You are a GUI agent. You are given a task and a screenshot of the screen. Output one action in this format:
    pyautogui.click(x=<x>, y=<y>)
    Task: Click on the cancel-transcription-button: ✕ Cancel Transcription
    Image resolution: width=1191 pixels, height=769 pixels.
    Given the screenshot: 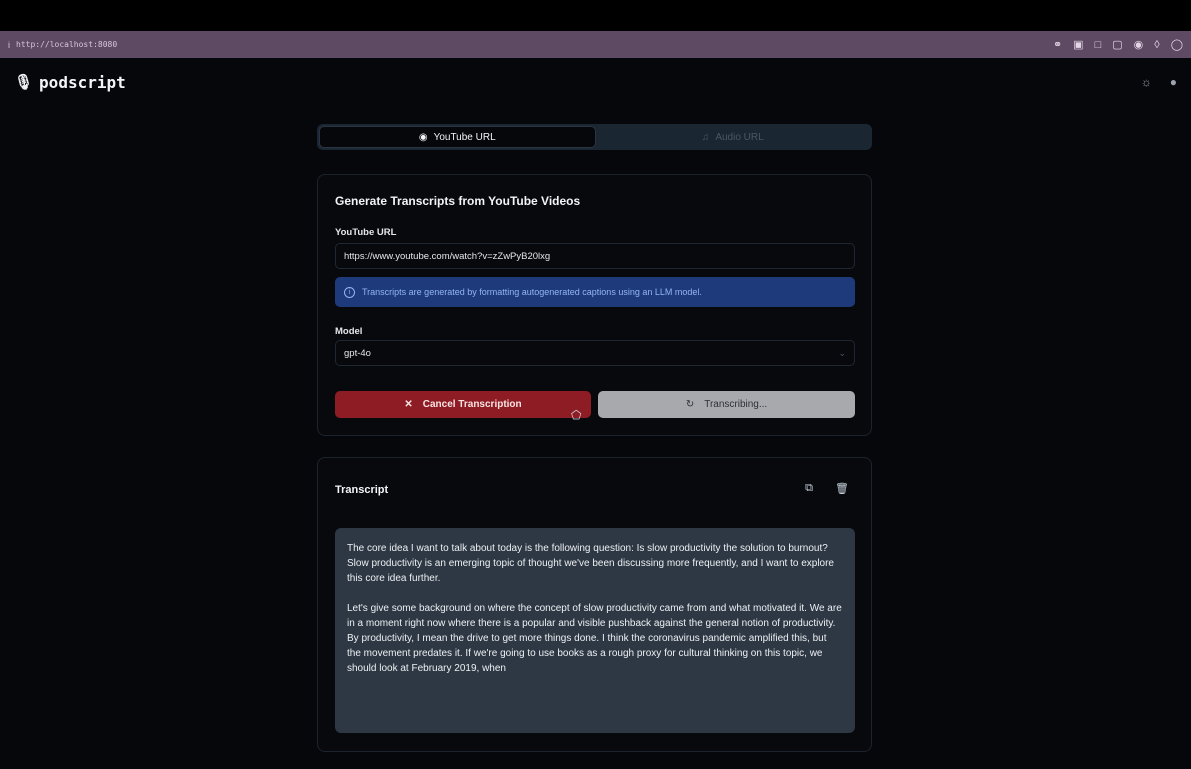 What is the action you would take?
    pyautogui.click(x=463, y=404)
    